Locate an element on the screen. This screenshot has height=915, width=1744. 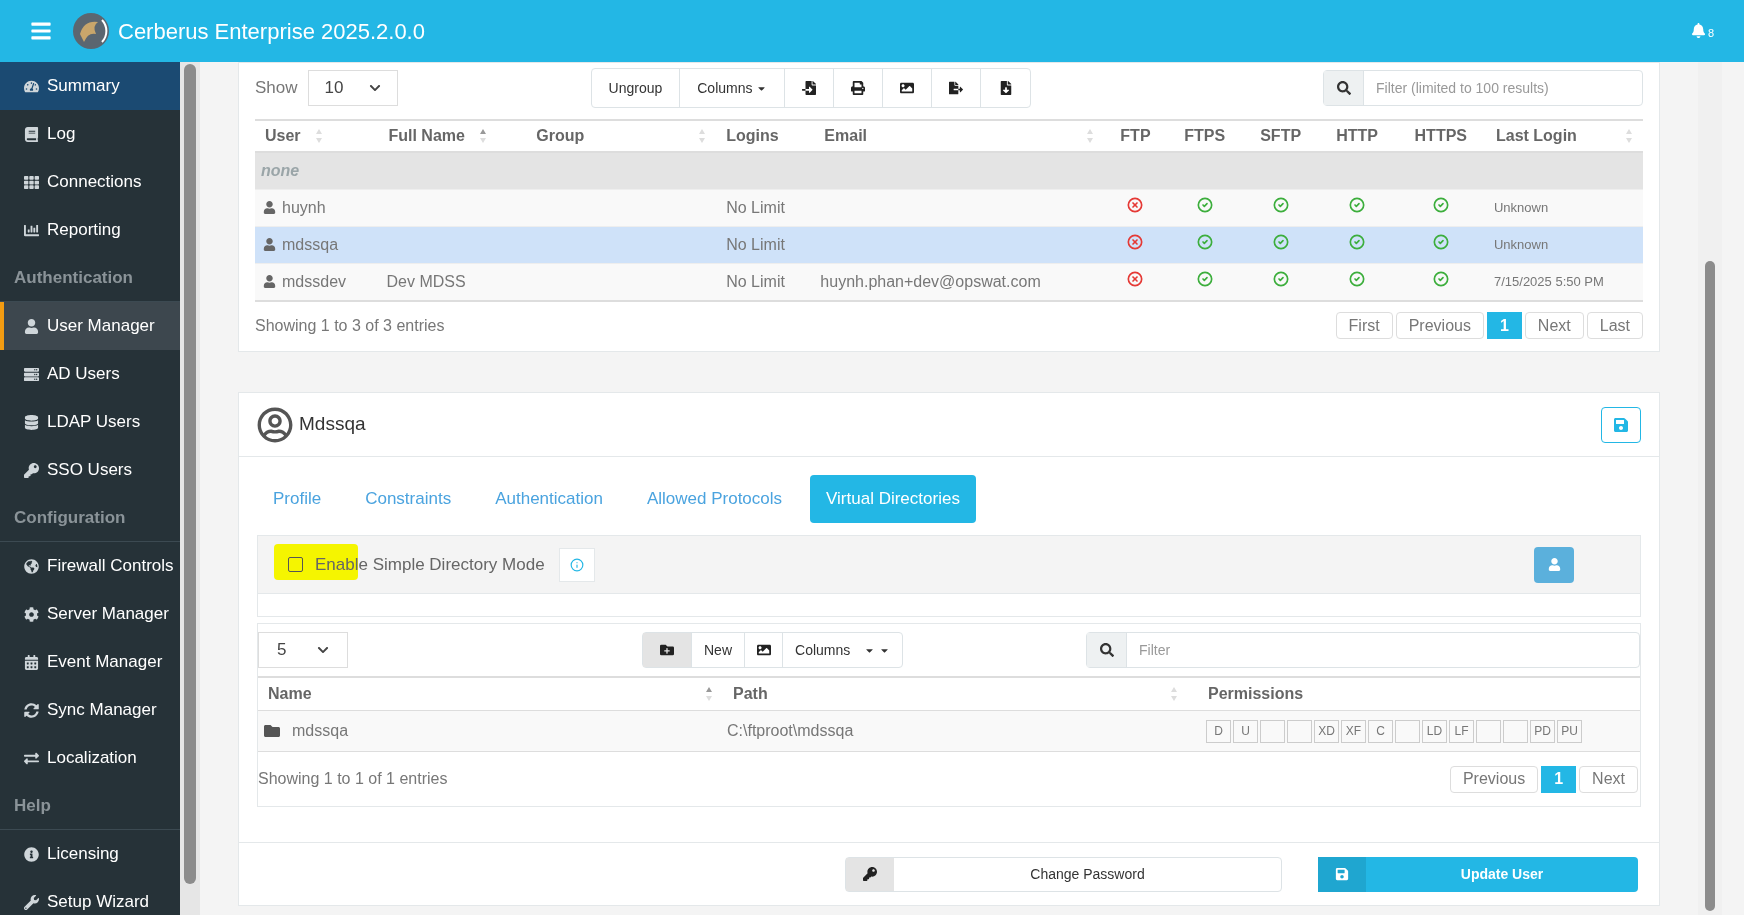
download-icon is located at coordinates (1006, 88).